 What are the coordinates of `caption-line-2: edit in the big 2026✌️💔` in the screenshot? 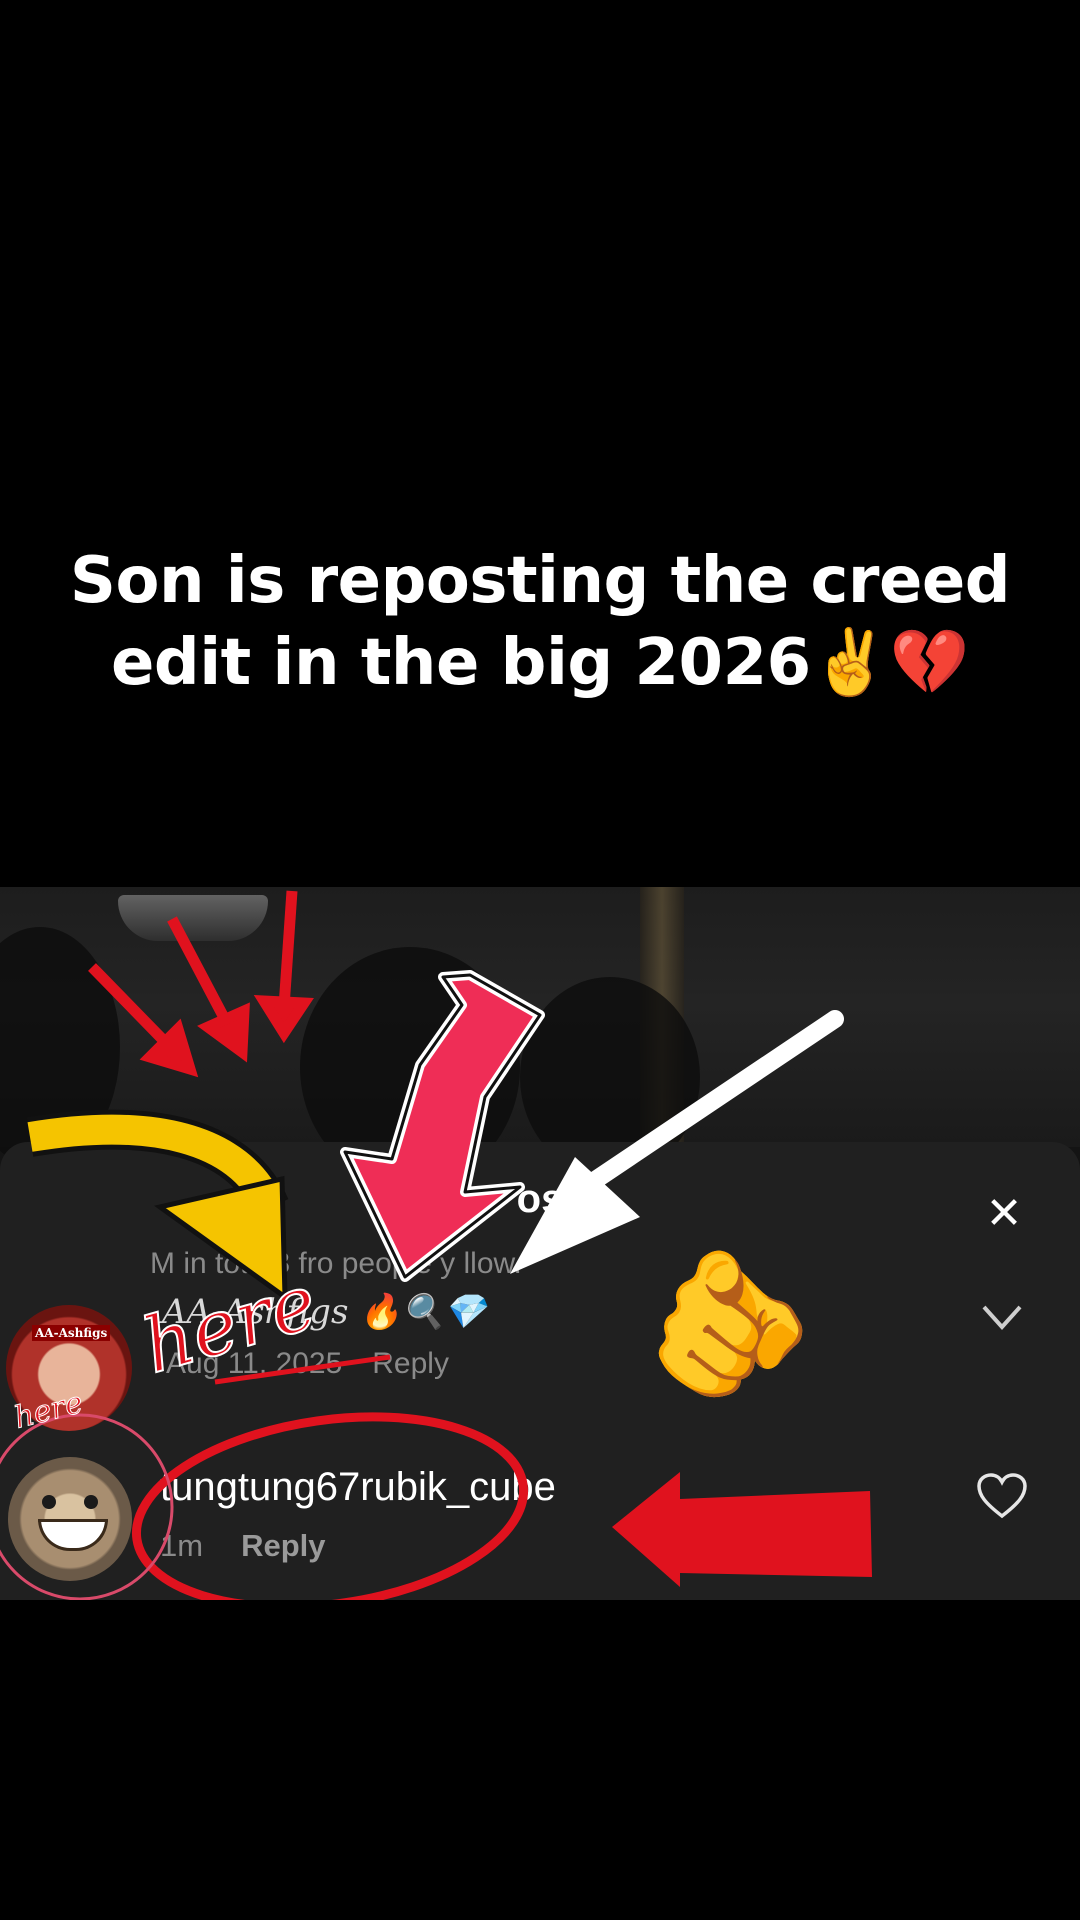 It's located at (540, 663).